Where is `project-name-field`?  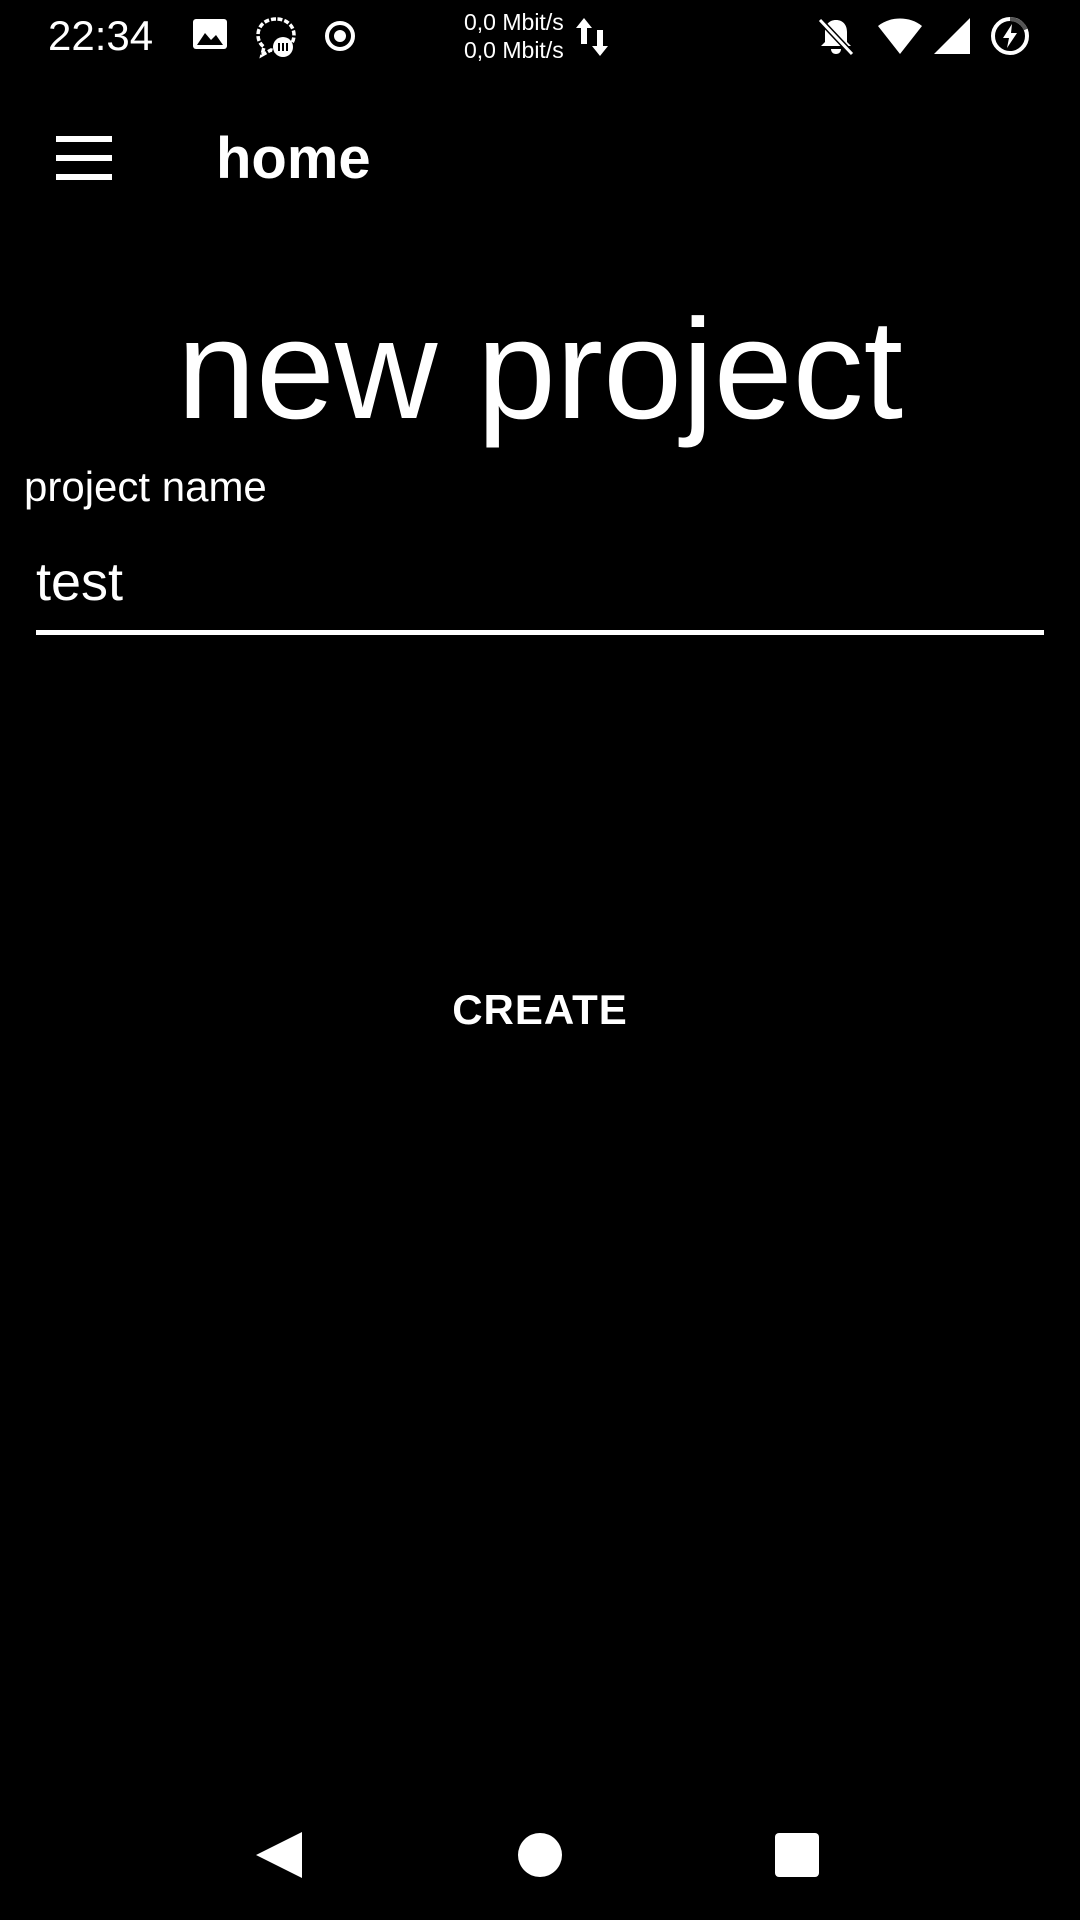
project-name-field is located at coordinates (540, 587).